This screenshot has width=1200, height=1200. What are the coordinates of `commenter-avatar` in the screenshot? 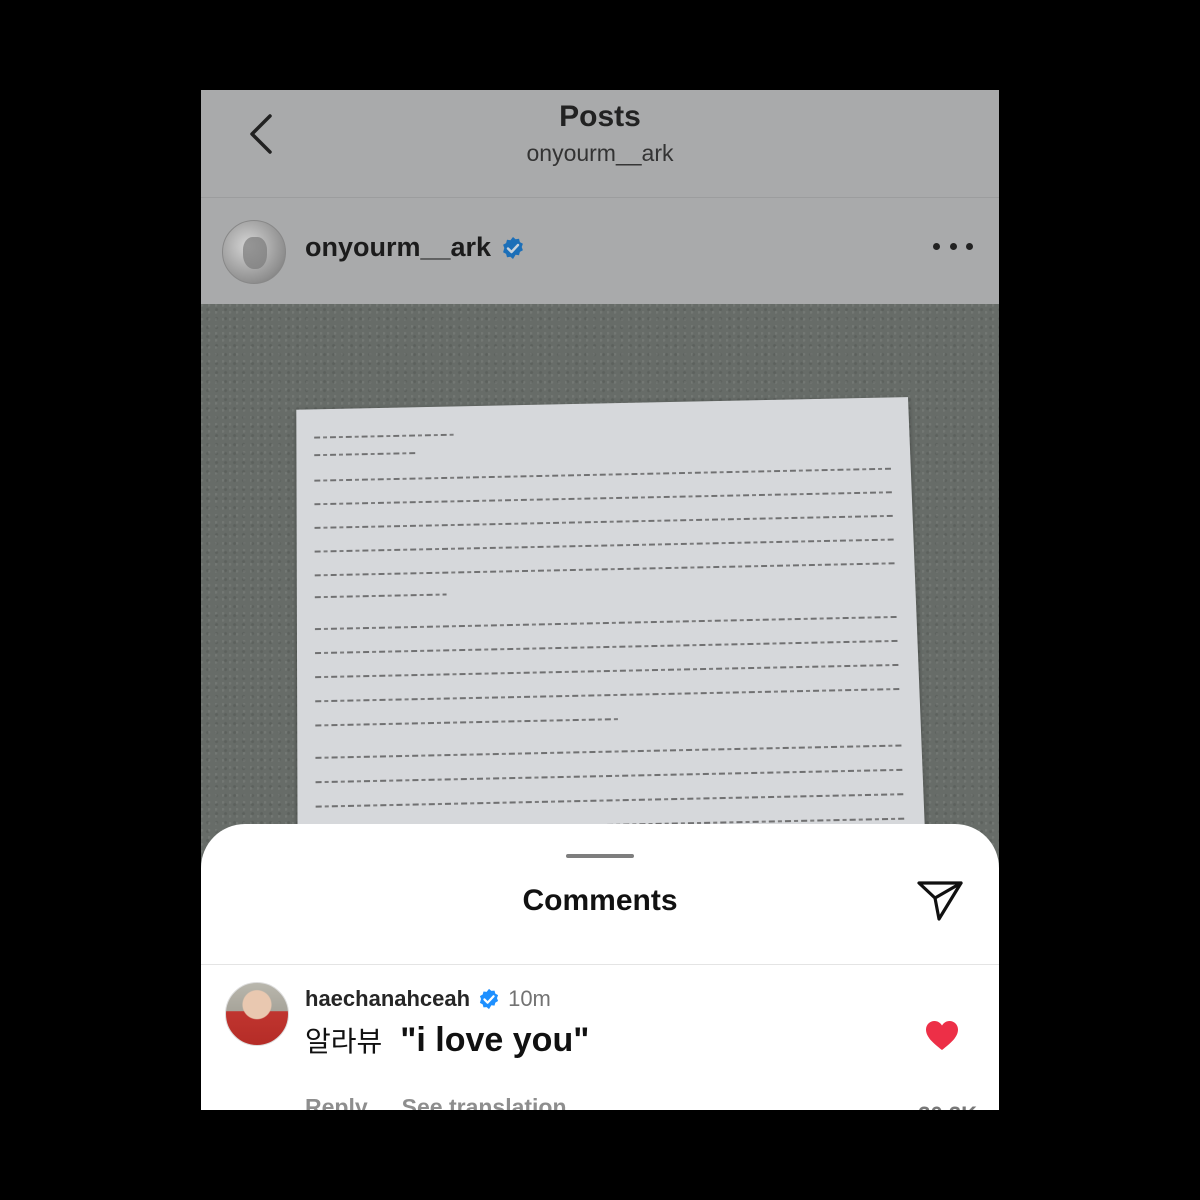 It's located at (257, 1014).